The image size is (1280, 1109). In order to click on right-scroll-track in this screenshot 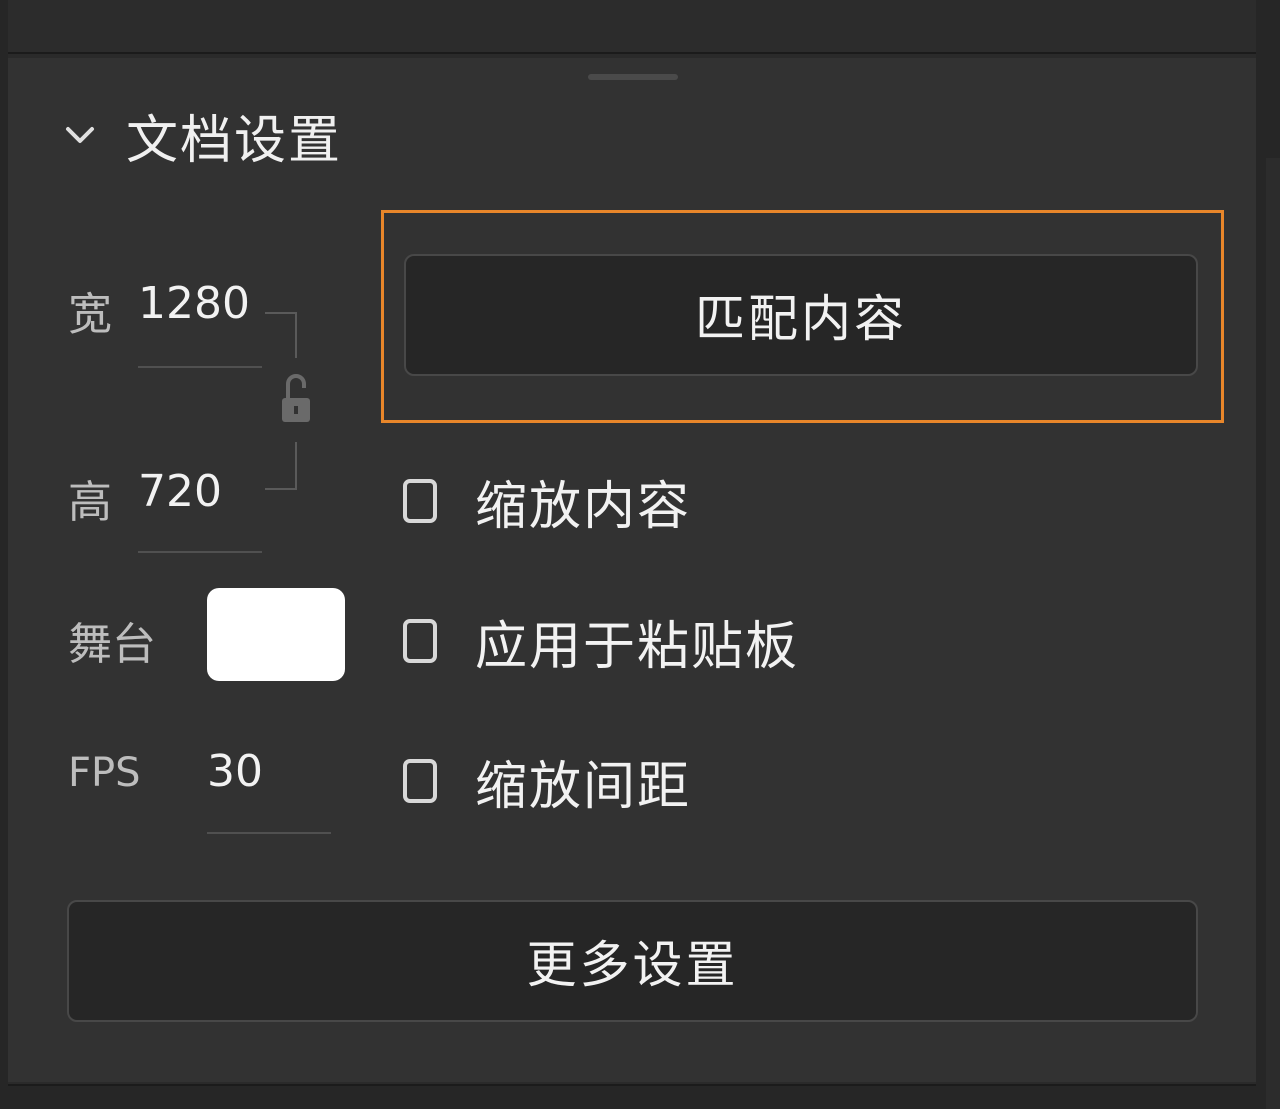, I will do `click(1273, 633)`.